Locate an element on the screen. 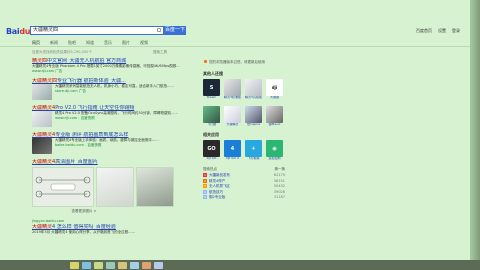  result-url: www.dji.com 广告 is located at coordinates (114, 71).